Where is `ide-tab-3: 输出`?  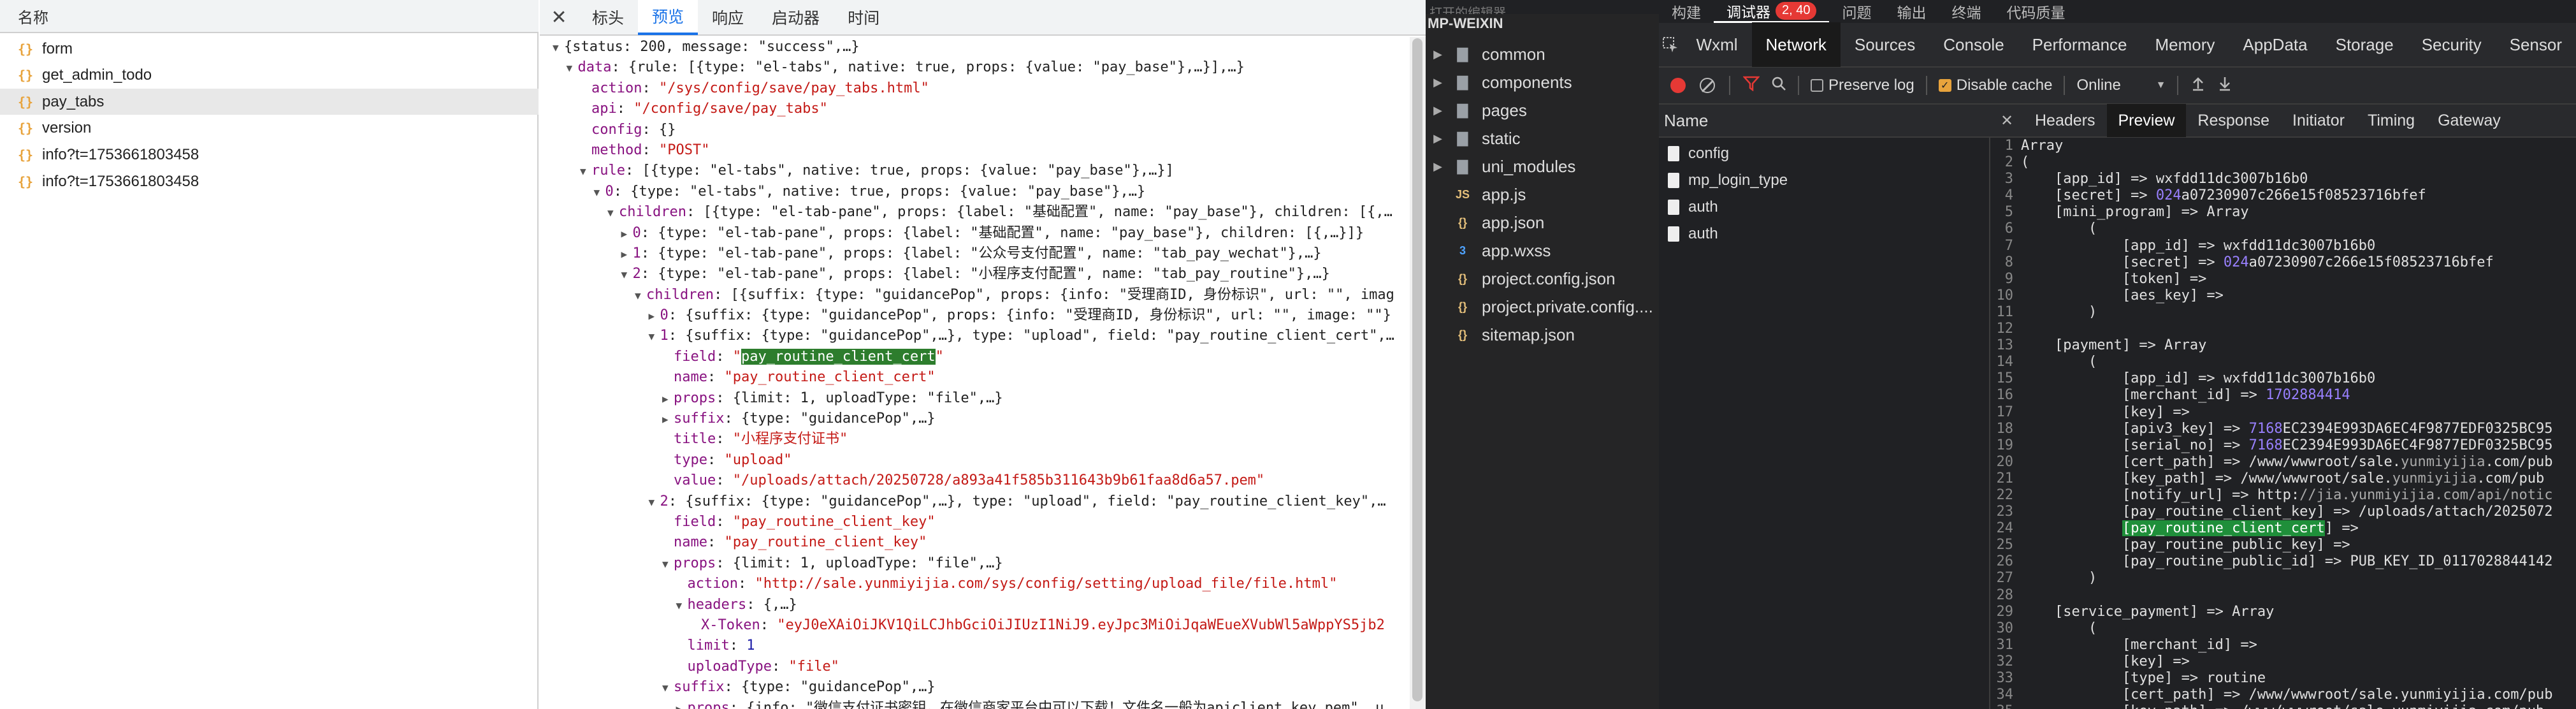 ide-tab-3: 输出 is located at coordinates (1911, 11).